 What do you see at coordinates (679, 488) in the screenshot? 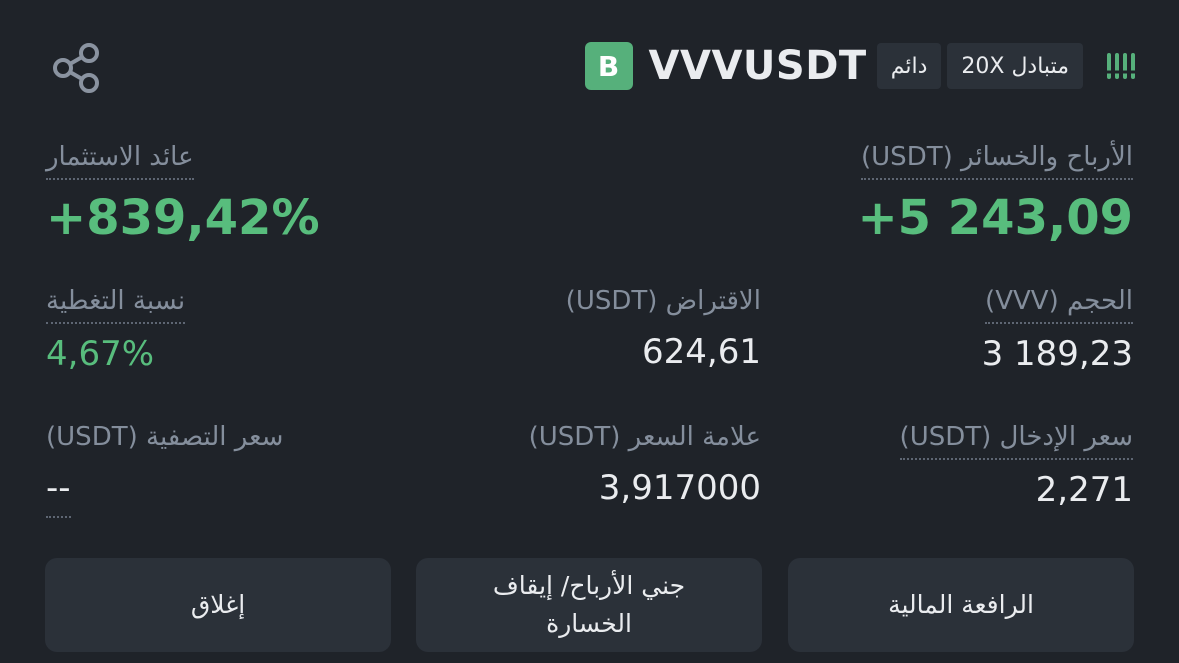
I see `mark-price-value: 3,917000` at bounding box center [679, 488].